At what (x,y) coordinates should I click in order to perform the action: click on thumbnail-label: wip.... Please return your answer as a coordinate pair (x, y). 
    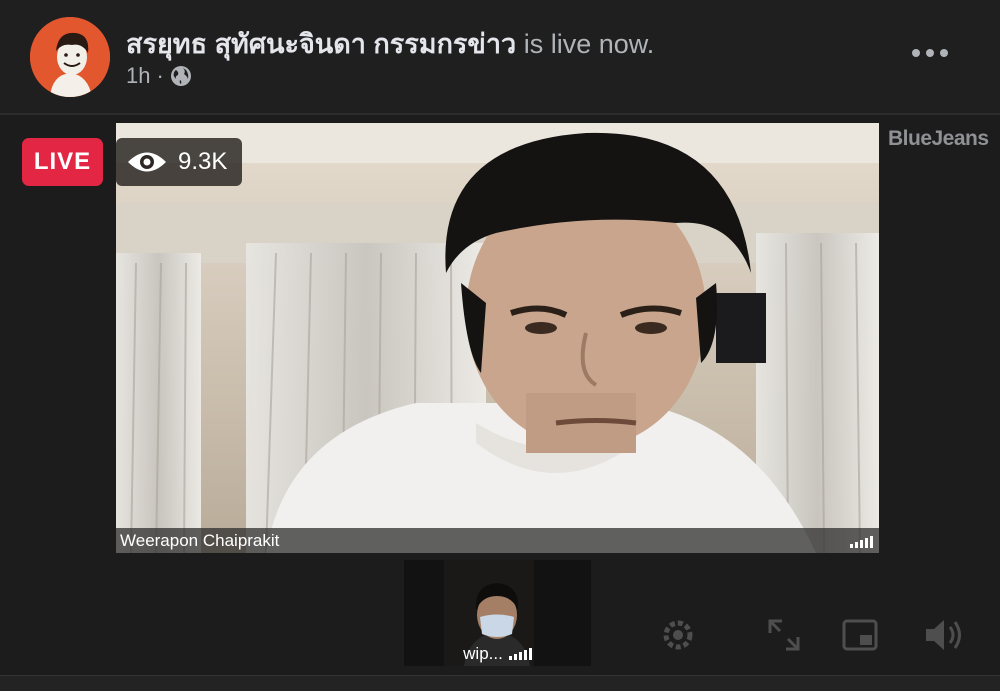
    Looking at the image, I should click on (497, 654).